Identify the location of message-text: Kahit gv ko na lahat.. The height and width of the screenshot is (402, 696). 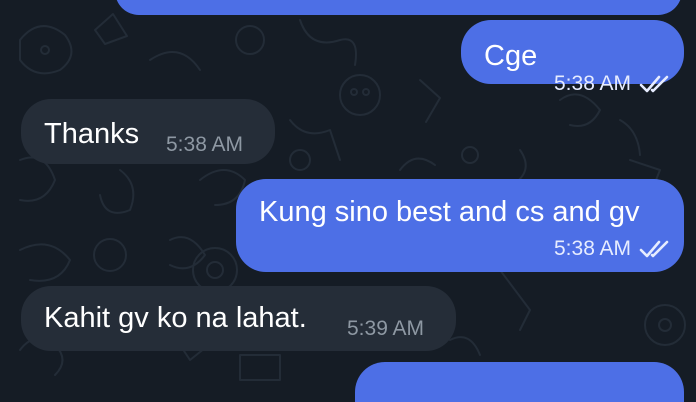
(175, 318).